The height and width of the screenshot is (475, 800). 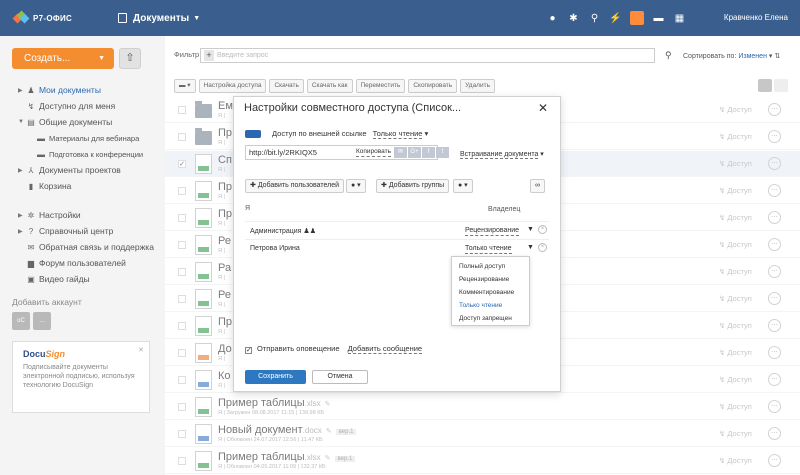 I want to click on forum-icon: ▆, so click(x=31, y=263).